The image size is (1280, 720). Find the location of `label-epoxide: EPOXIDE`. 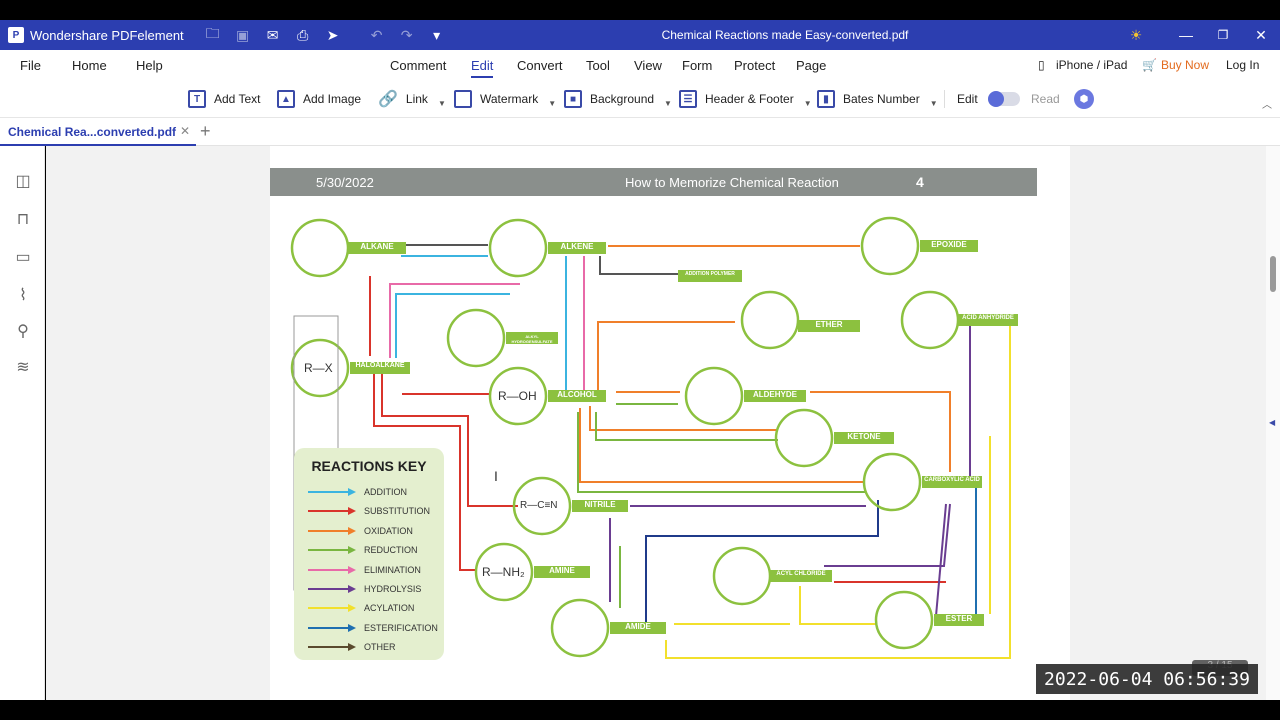

label-epoxide: EPOXIDE is located at coordinates (949, 244).